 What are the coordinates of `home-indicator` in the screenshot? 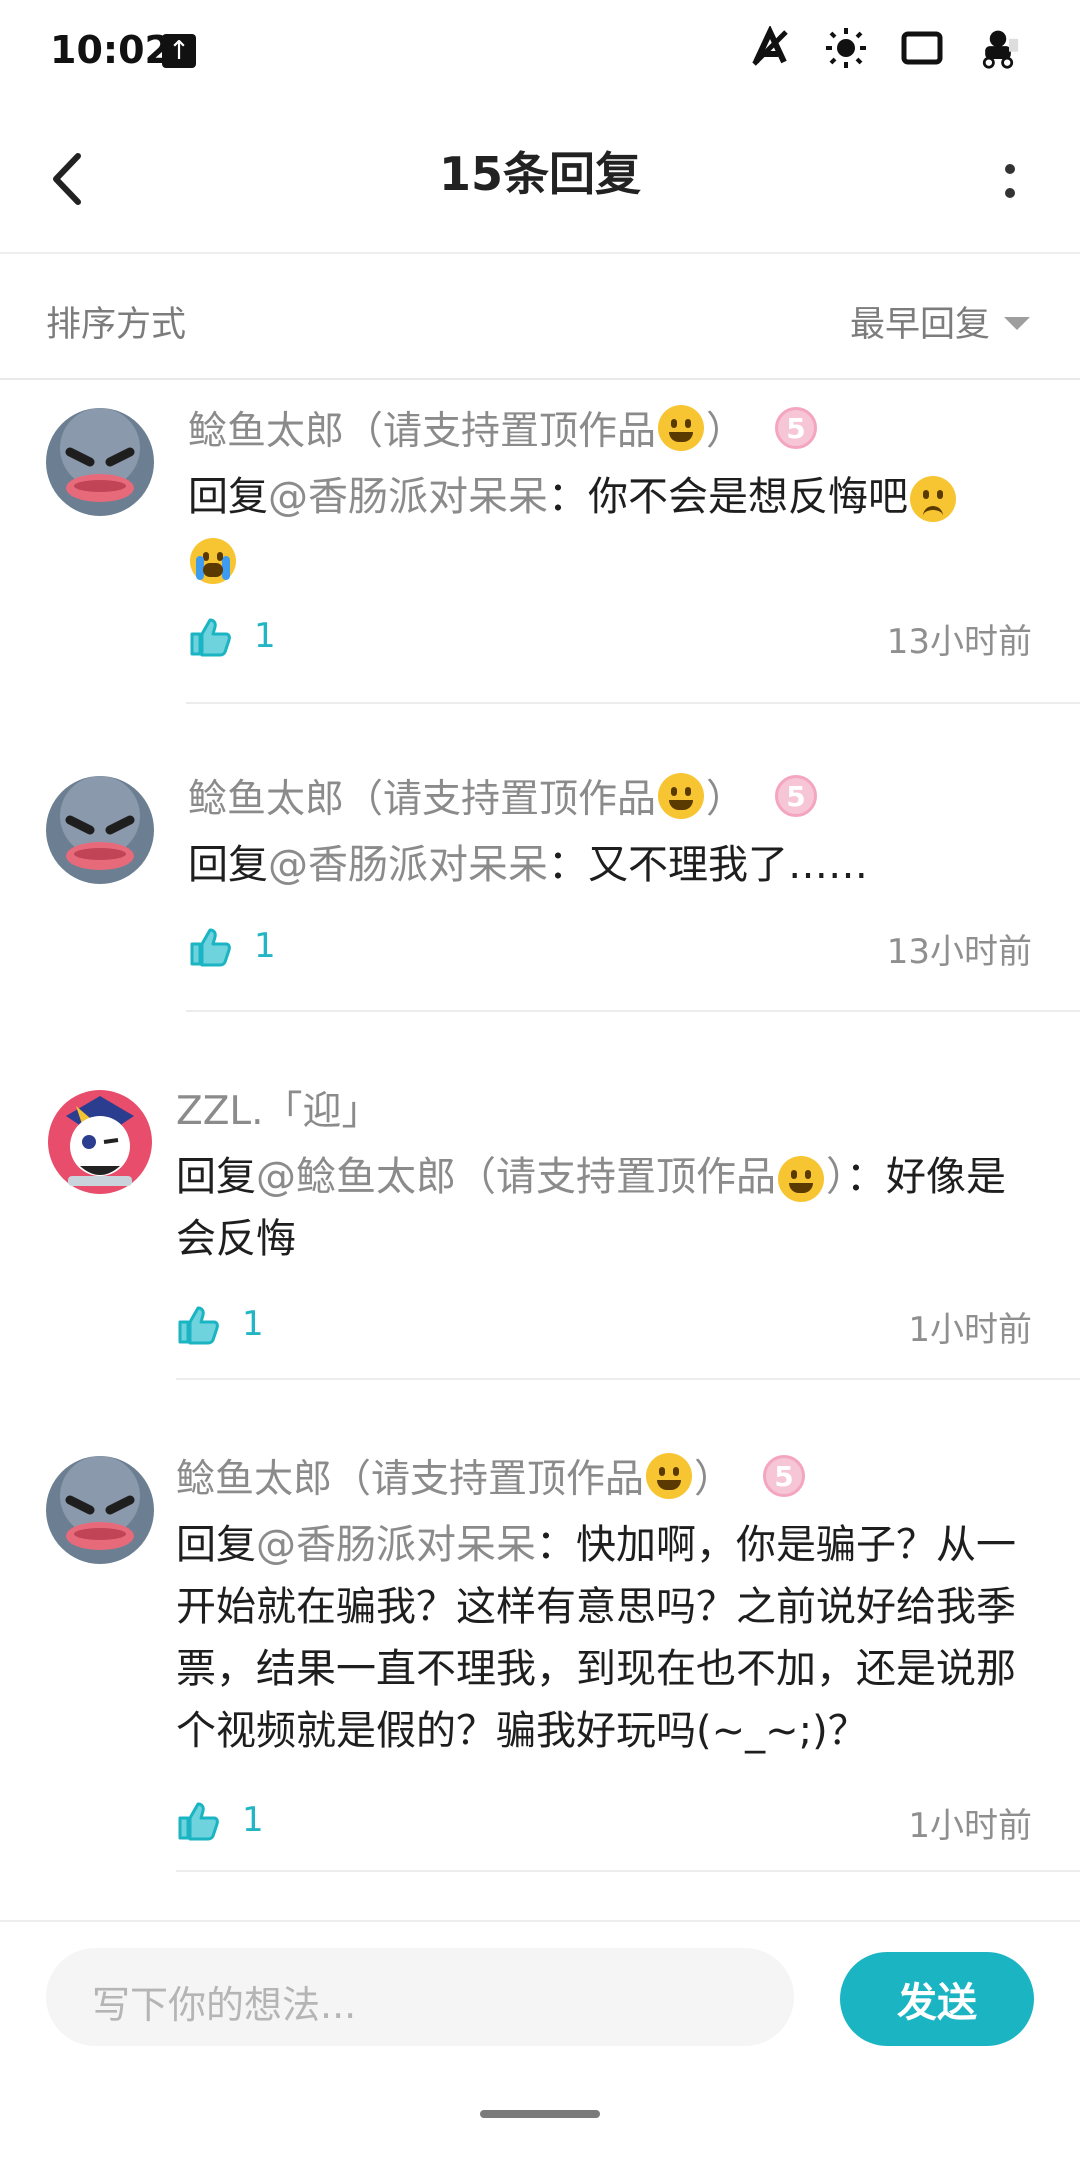 It's located at (540, 2114).